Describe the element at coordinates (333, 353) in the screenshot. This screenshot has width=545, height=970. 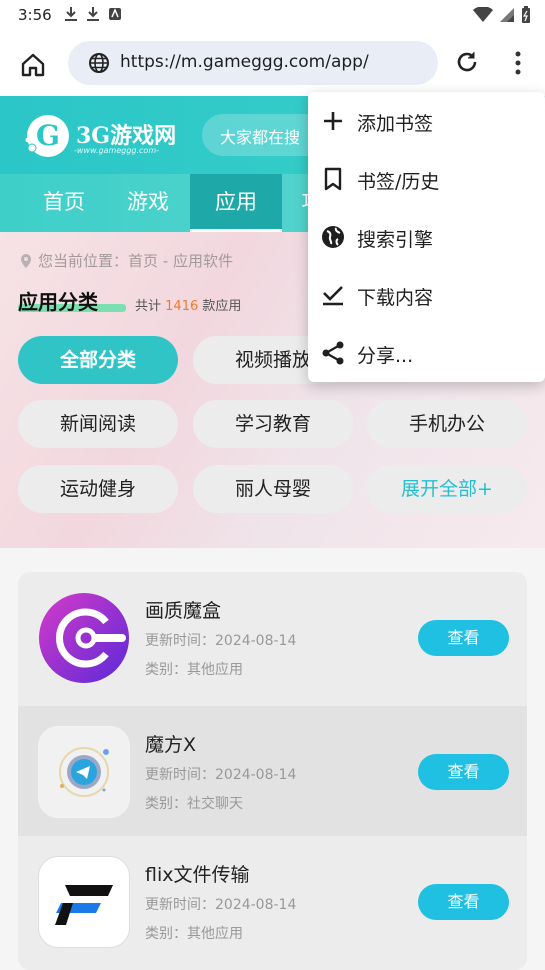
I see `share-icon` at that location.